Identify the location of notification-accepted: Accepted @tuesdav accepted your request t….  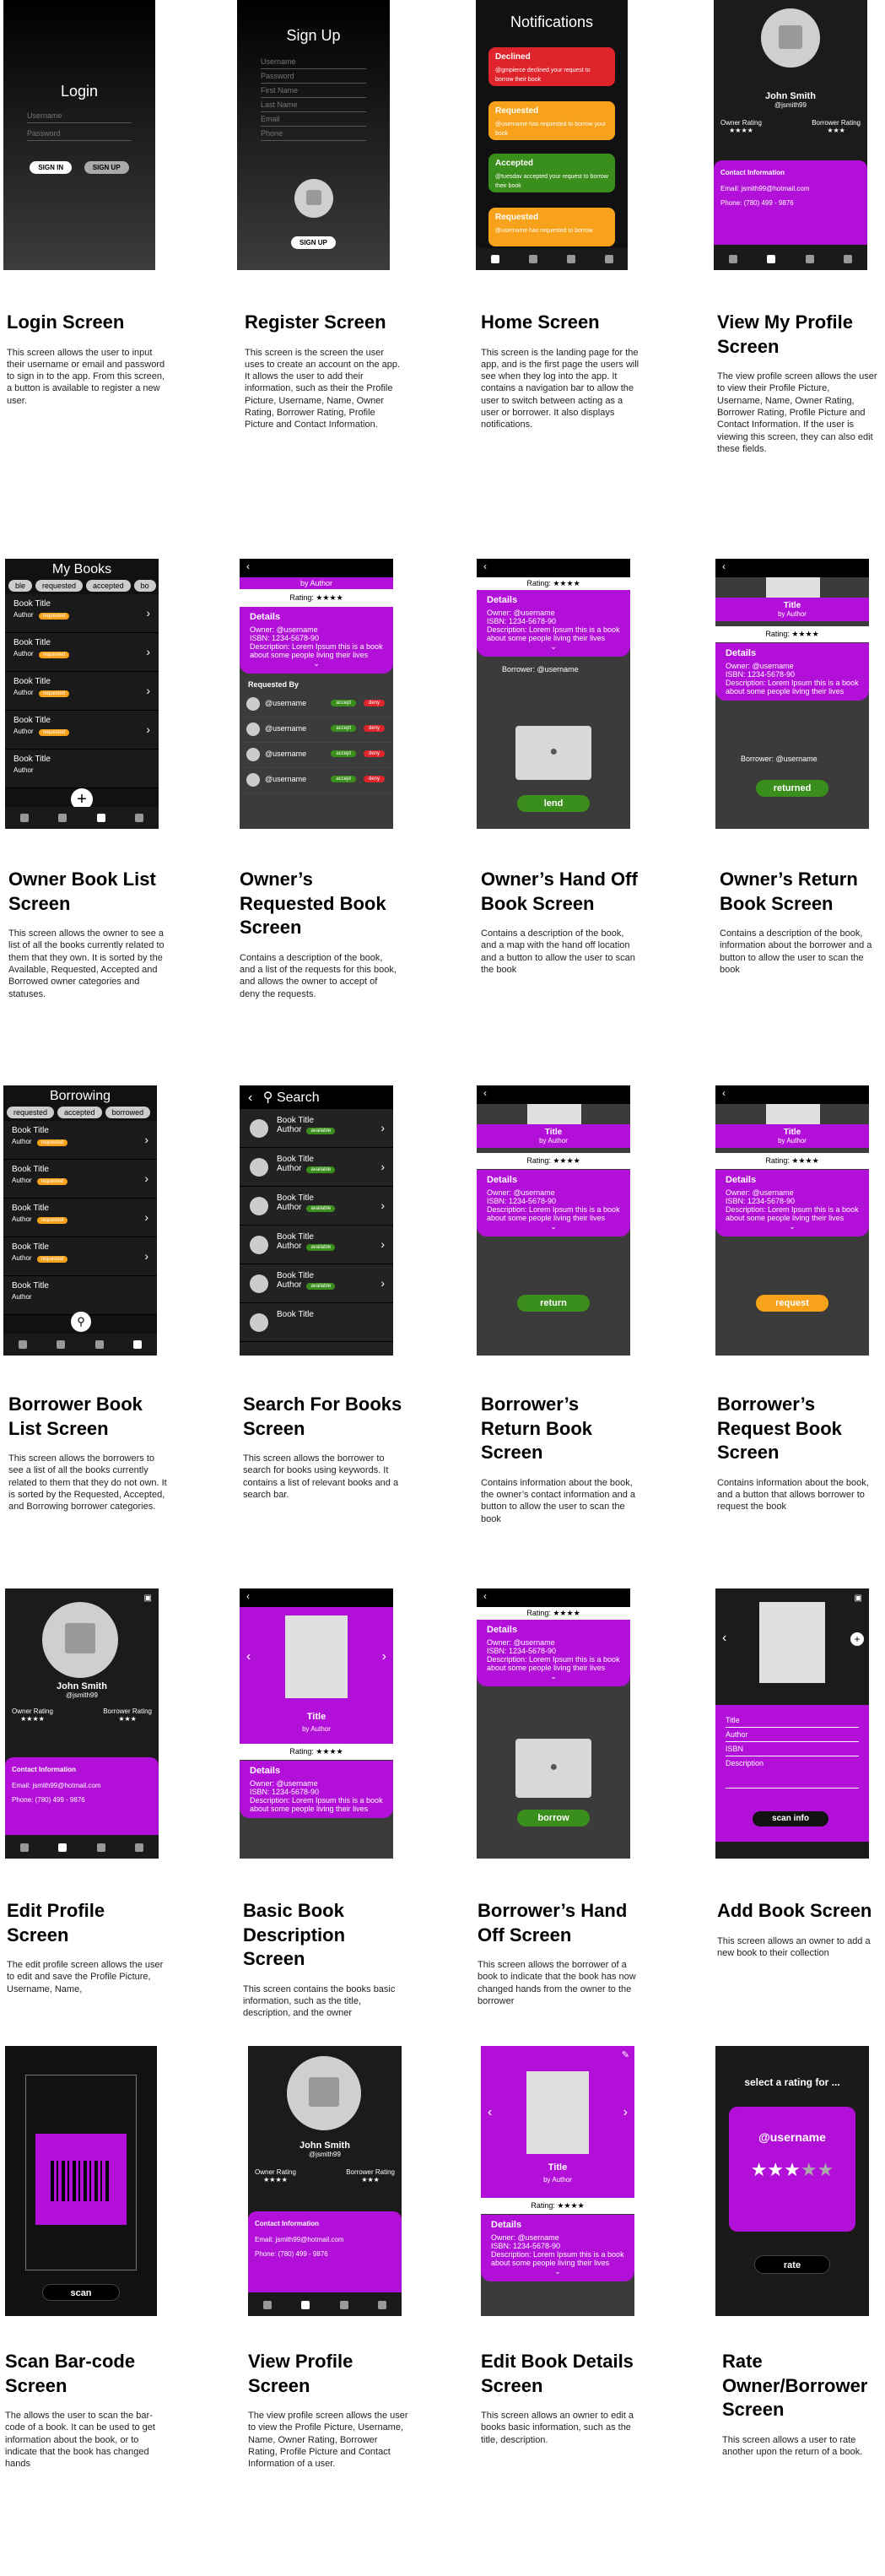
(551, 173).